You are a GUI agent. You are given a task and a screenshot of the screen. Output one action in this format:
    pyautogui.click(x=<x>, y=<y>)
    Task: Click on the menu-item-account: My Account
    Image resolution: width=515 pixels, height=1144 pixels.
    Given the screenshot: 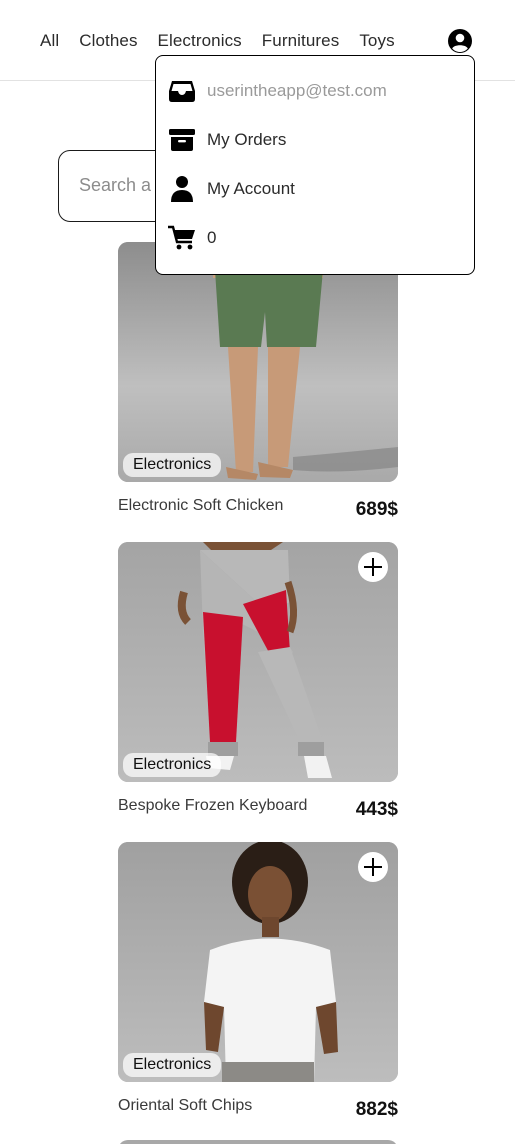 What is the action you would take?
    pyautogui.click(x=231, y=189)
    